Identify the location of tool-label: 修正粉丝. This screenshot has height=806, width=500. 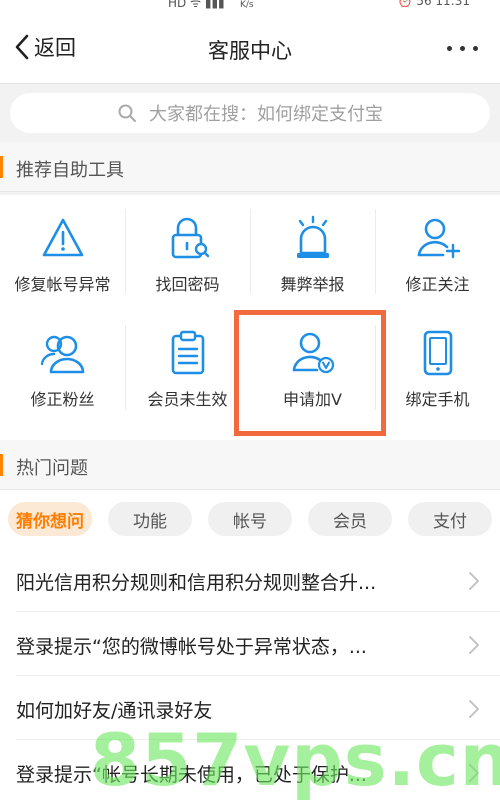
(62, 399).